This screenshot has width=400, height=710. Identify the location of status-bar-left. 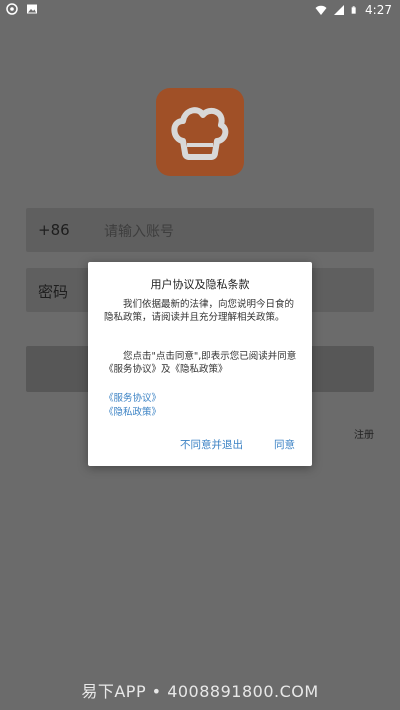
(22, 9).